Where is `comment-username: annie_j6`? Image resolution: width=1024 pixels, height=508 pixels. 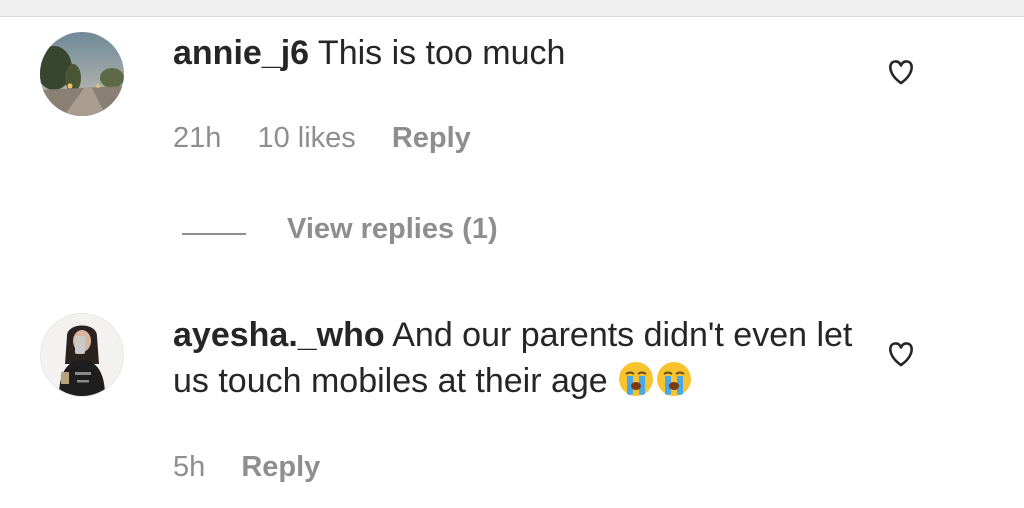 comment-username: annie_j6 is located at coordinates (241, 53).